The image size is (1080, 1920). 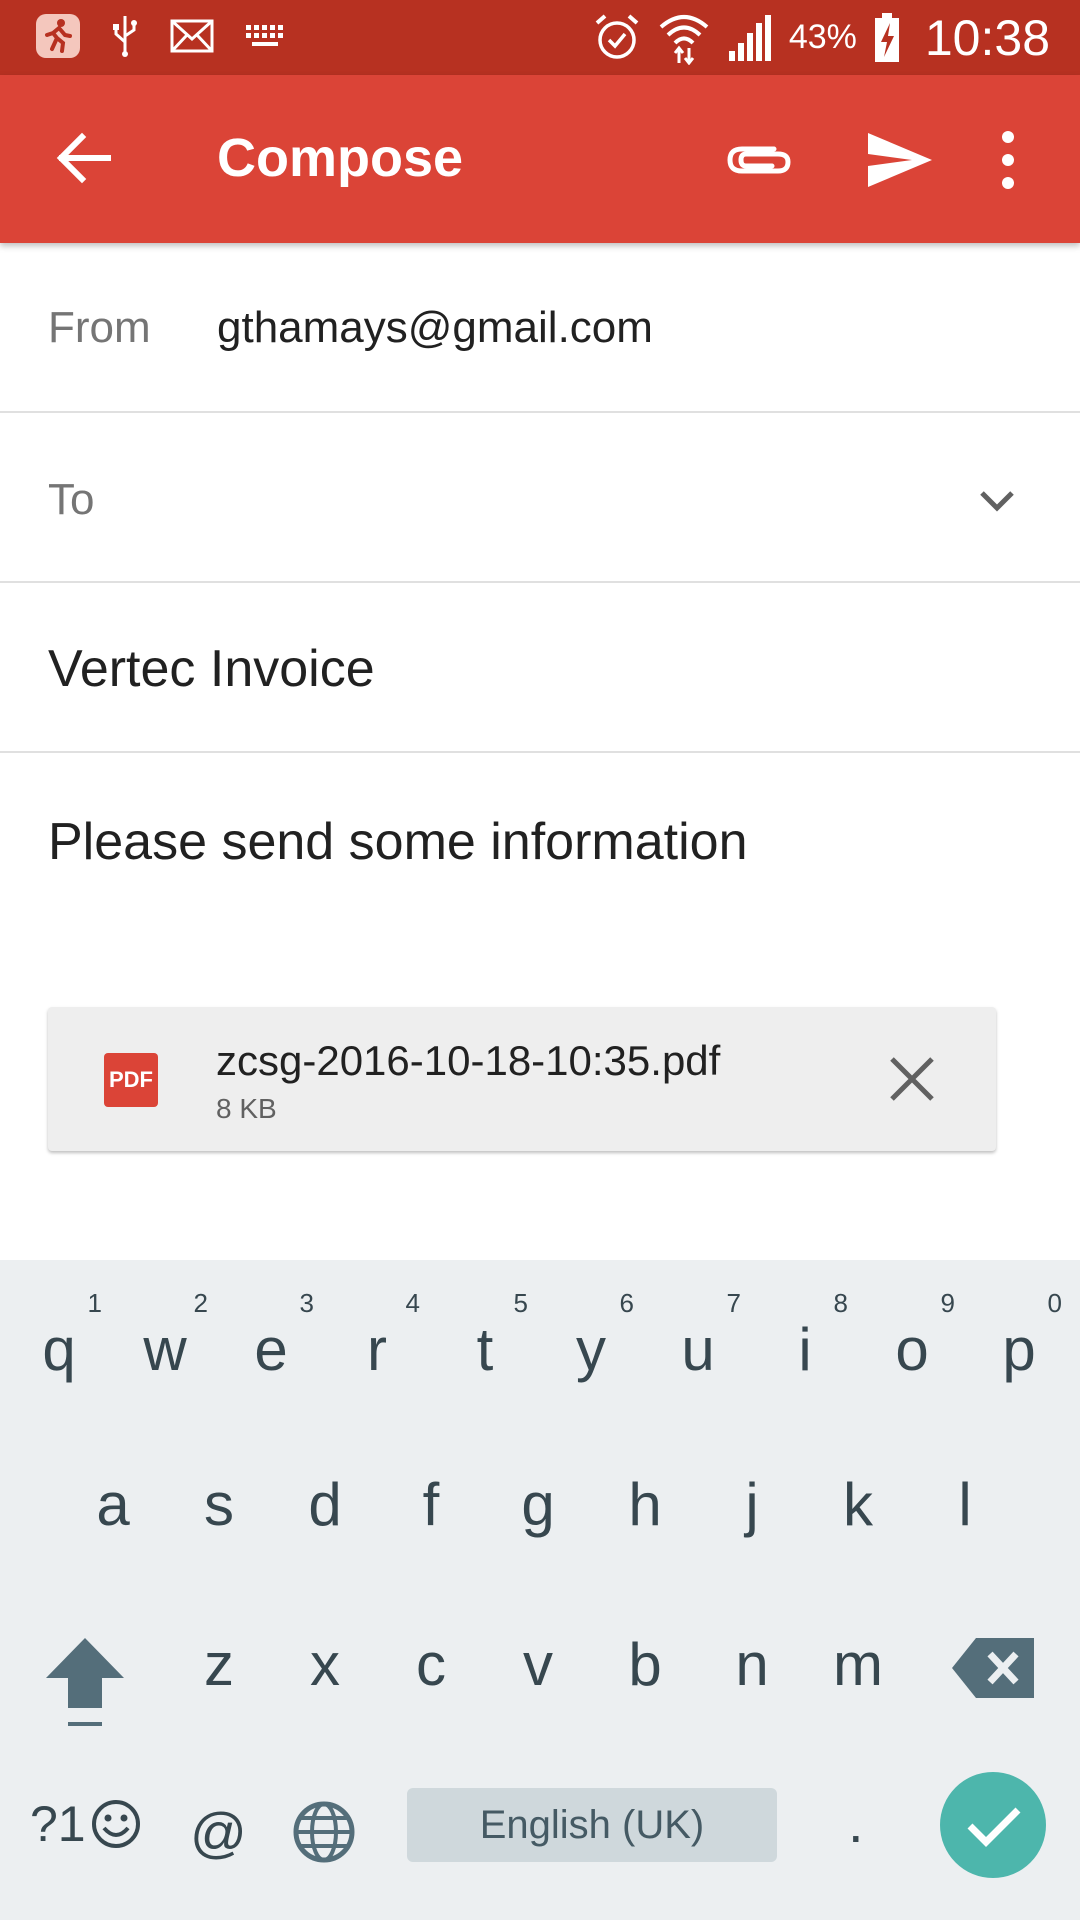 What do you see at coordinates (131, 1080) in the screenshot?
I see `pdf-icon: PDF` at bounding box center [131, 1080].